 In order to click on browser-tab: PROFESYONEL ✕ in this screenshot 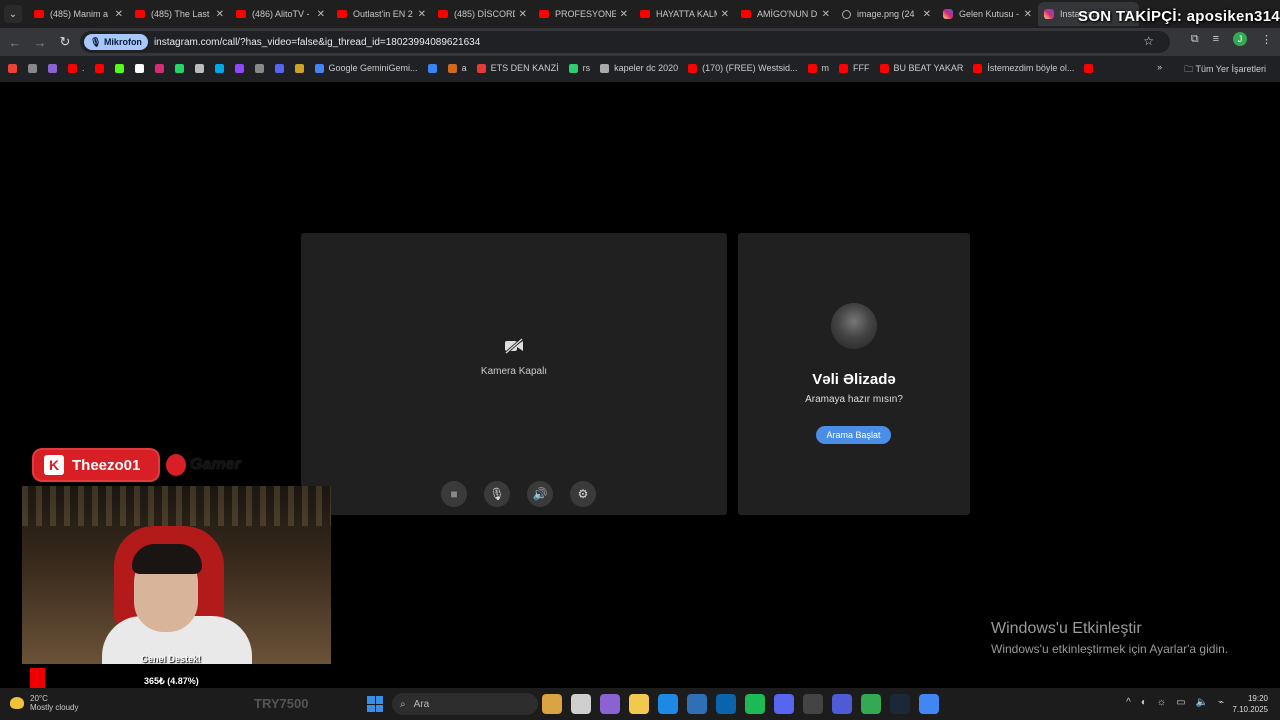, I will do `click(583, 14)`.